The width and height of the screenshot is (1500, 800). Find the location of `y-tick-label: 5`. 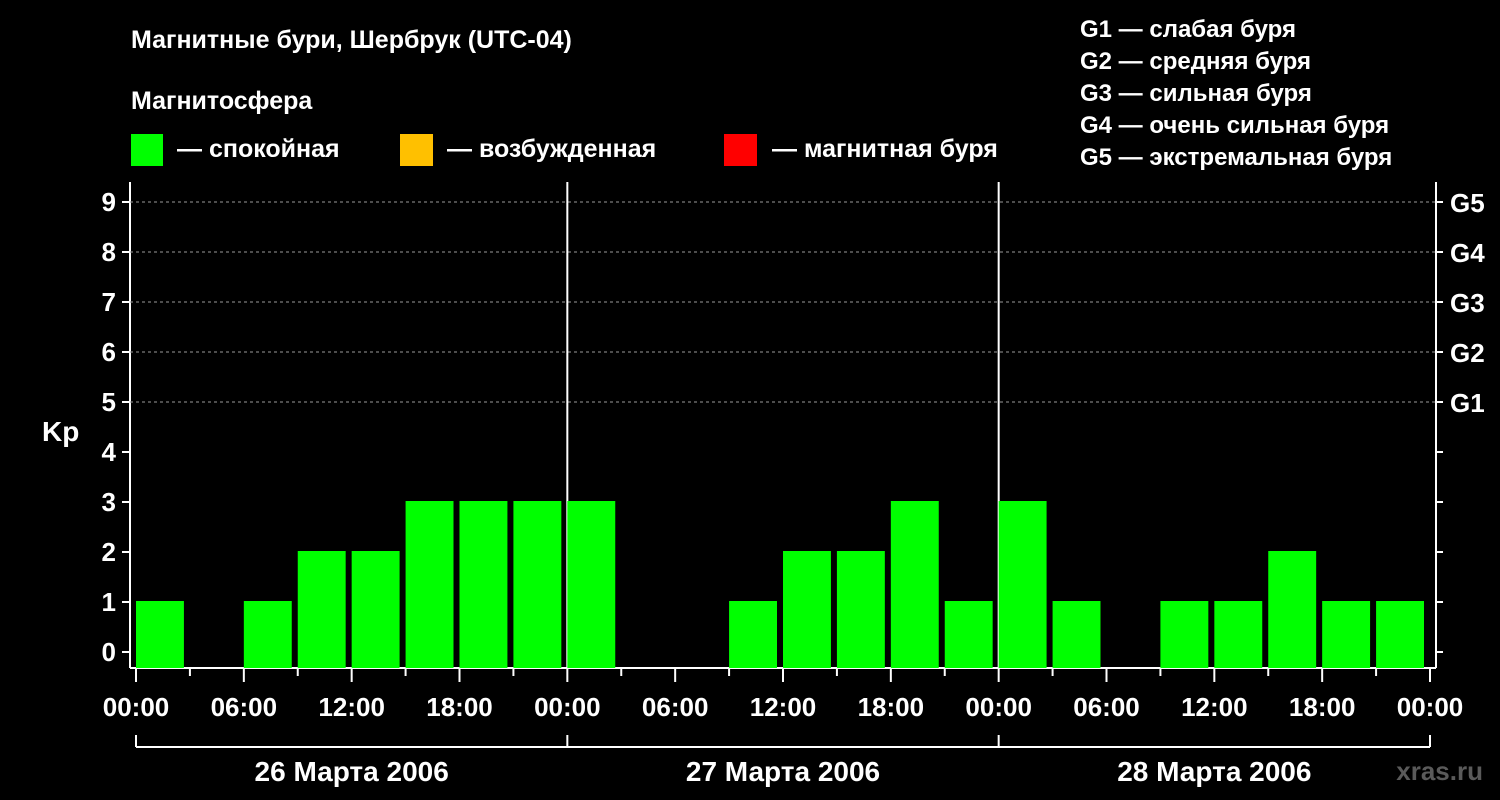

y-tick-label: 5 is located at coordinates (109, 402).